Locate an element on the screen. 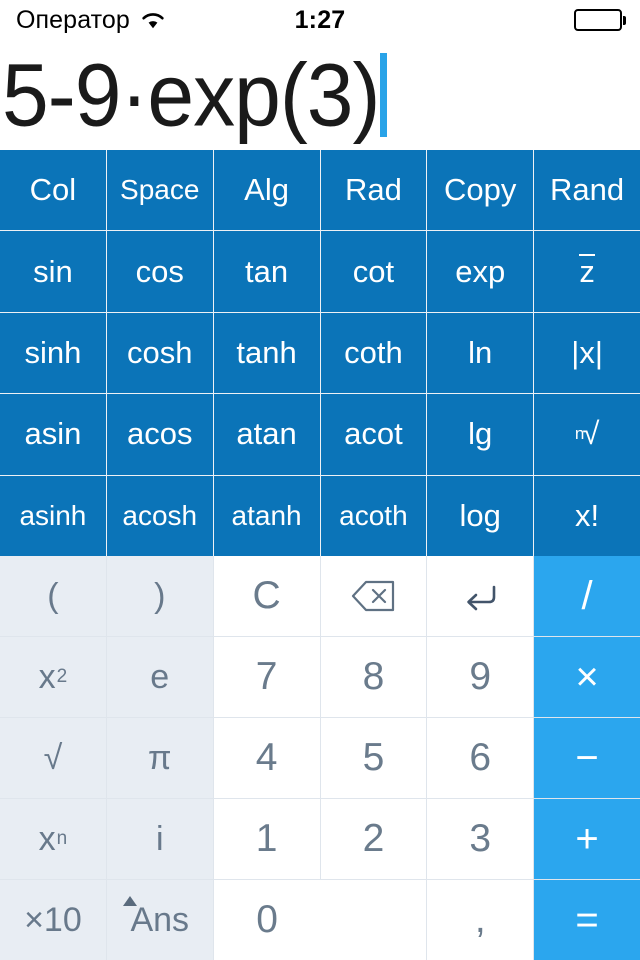 The width and height of the screenshot is (640, 960). key-label: − is located at coordinates (587, 757).